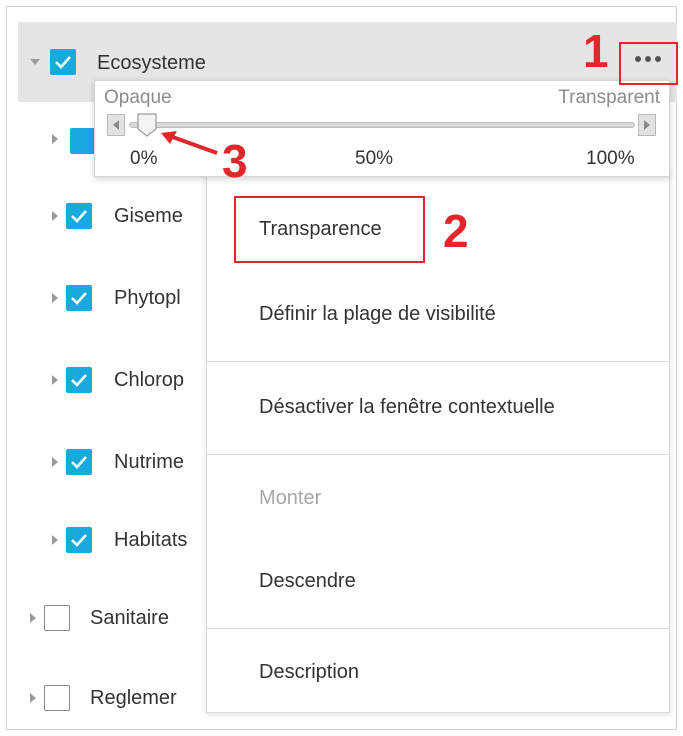  I want to click on menu-item-disable-popup: Désactiver la fenêtre contextuelle, so click(438, 407).